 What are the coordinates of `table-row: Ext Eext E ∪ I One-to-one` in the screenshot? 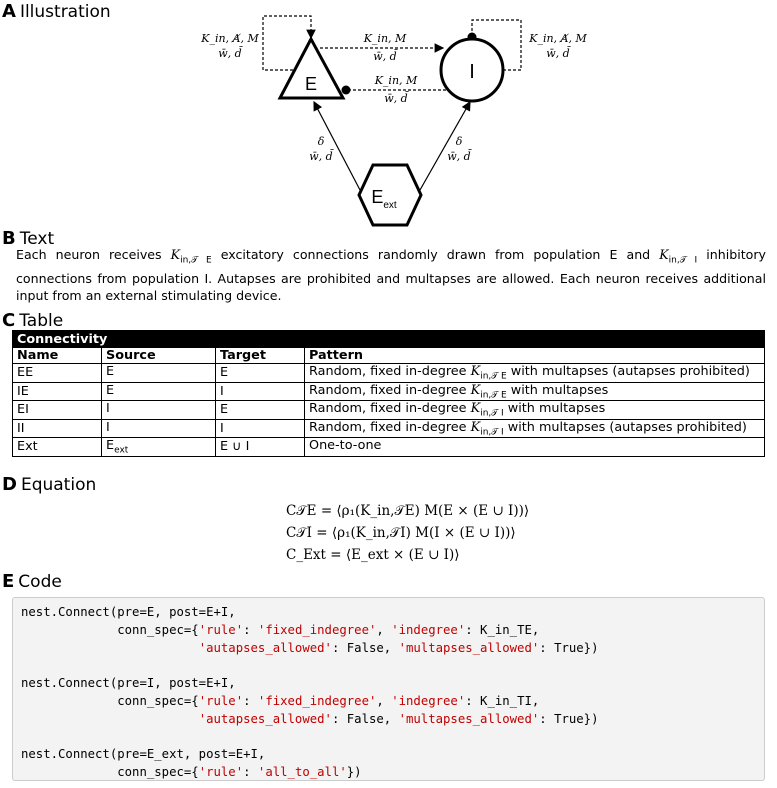 It's located at (388, 447).